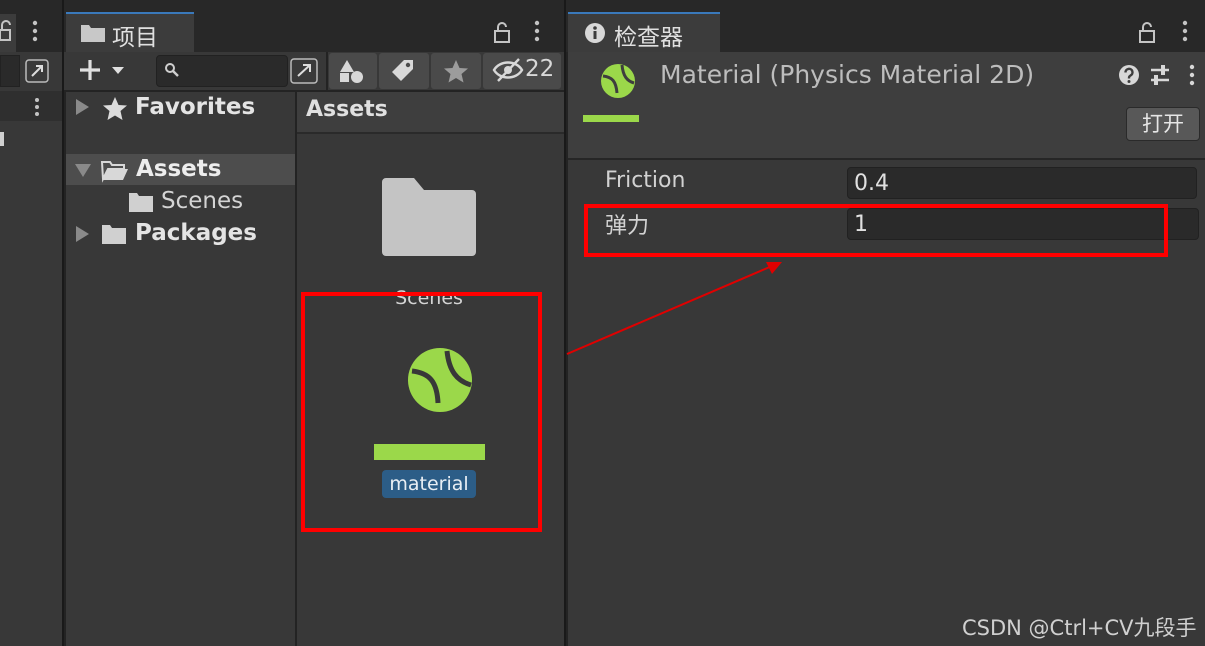  I want to click on friction-field: 0.4, so click(1022, 183).